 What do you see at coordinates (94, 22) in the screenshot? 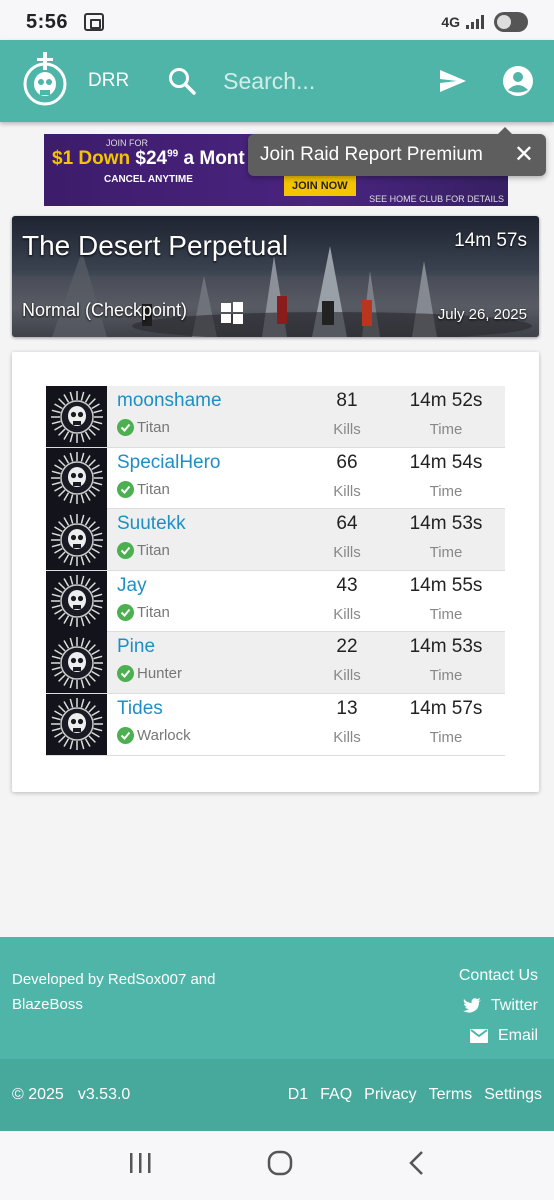
I see `screenshot-icon` at bounding box center [94, 22].